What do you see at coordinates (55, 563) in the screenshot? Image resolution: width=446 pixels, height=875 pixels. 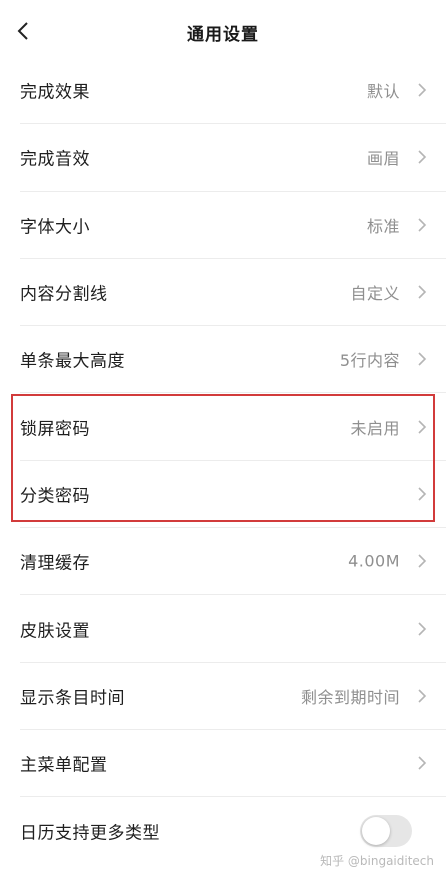 I see `setting-label: 清理缓存` at bounding box center [55, 563].